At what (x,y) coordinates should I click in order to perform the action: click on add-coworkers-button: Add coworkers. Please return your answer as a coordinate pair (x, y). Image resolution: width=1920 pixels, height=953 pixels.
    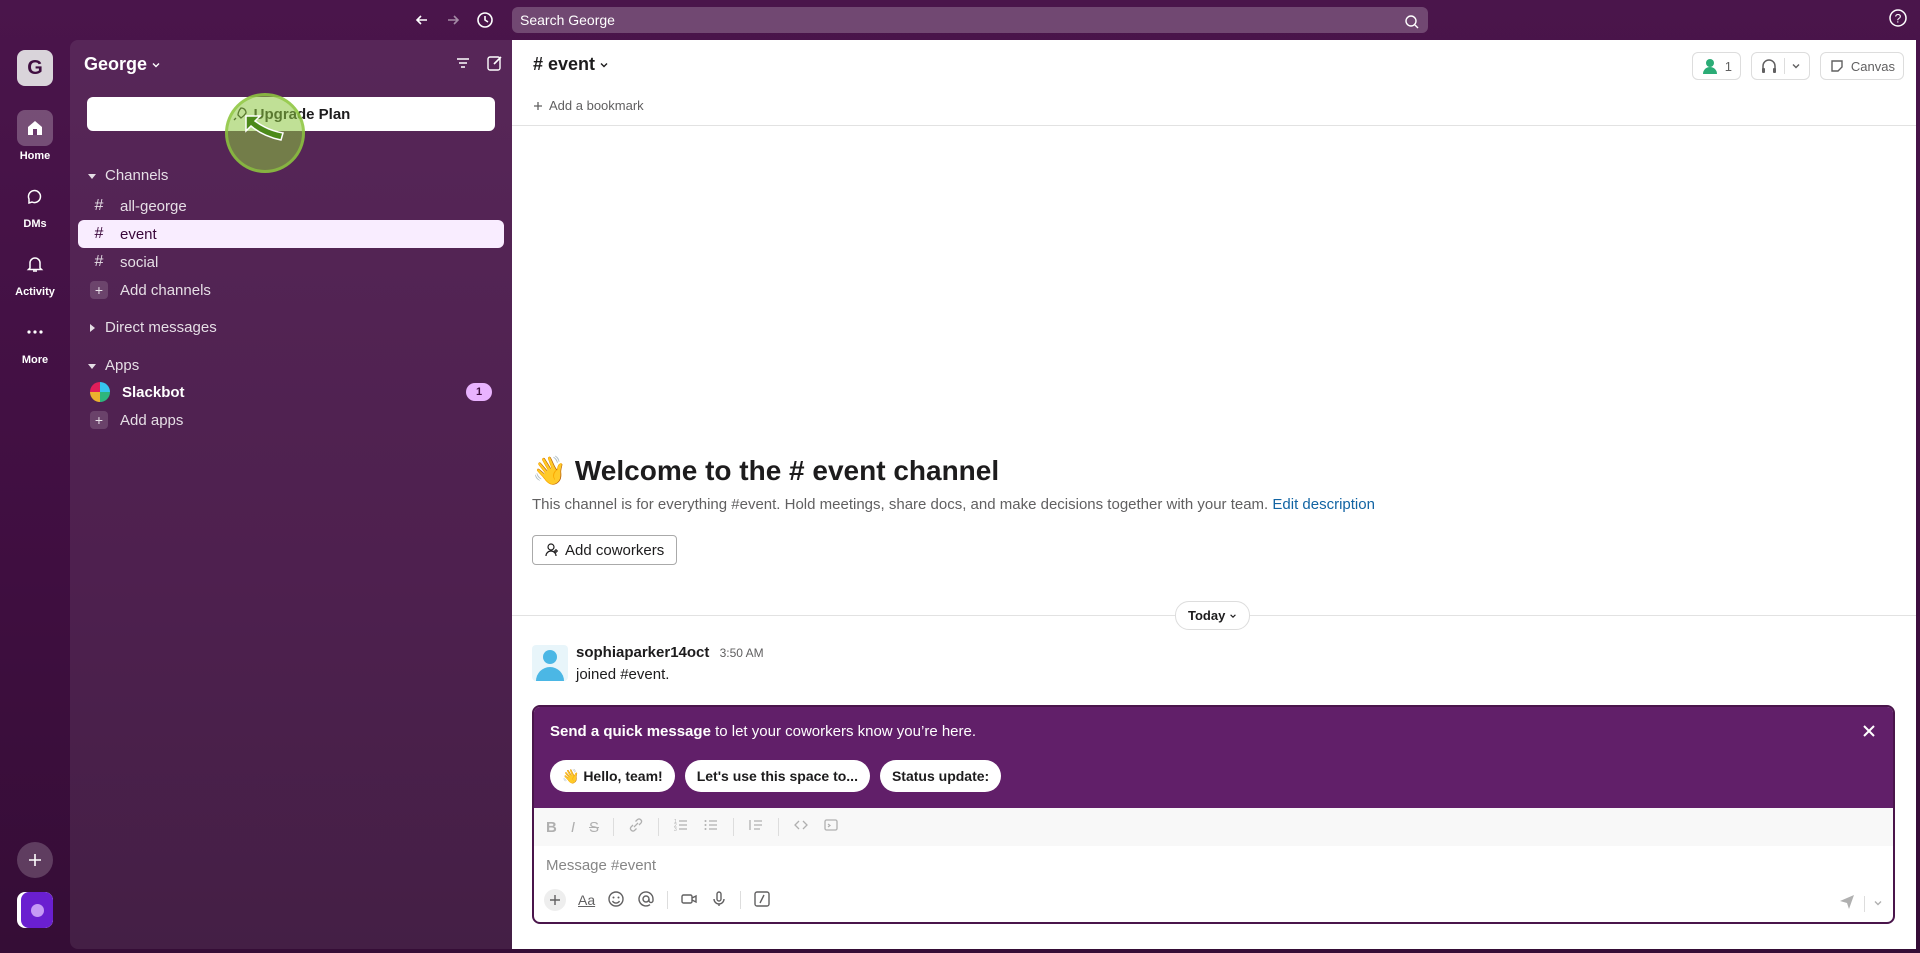
    Looking at the image, I should click on (605, 550).